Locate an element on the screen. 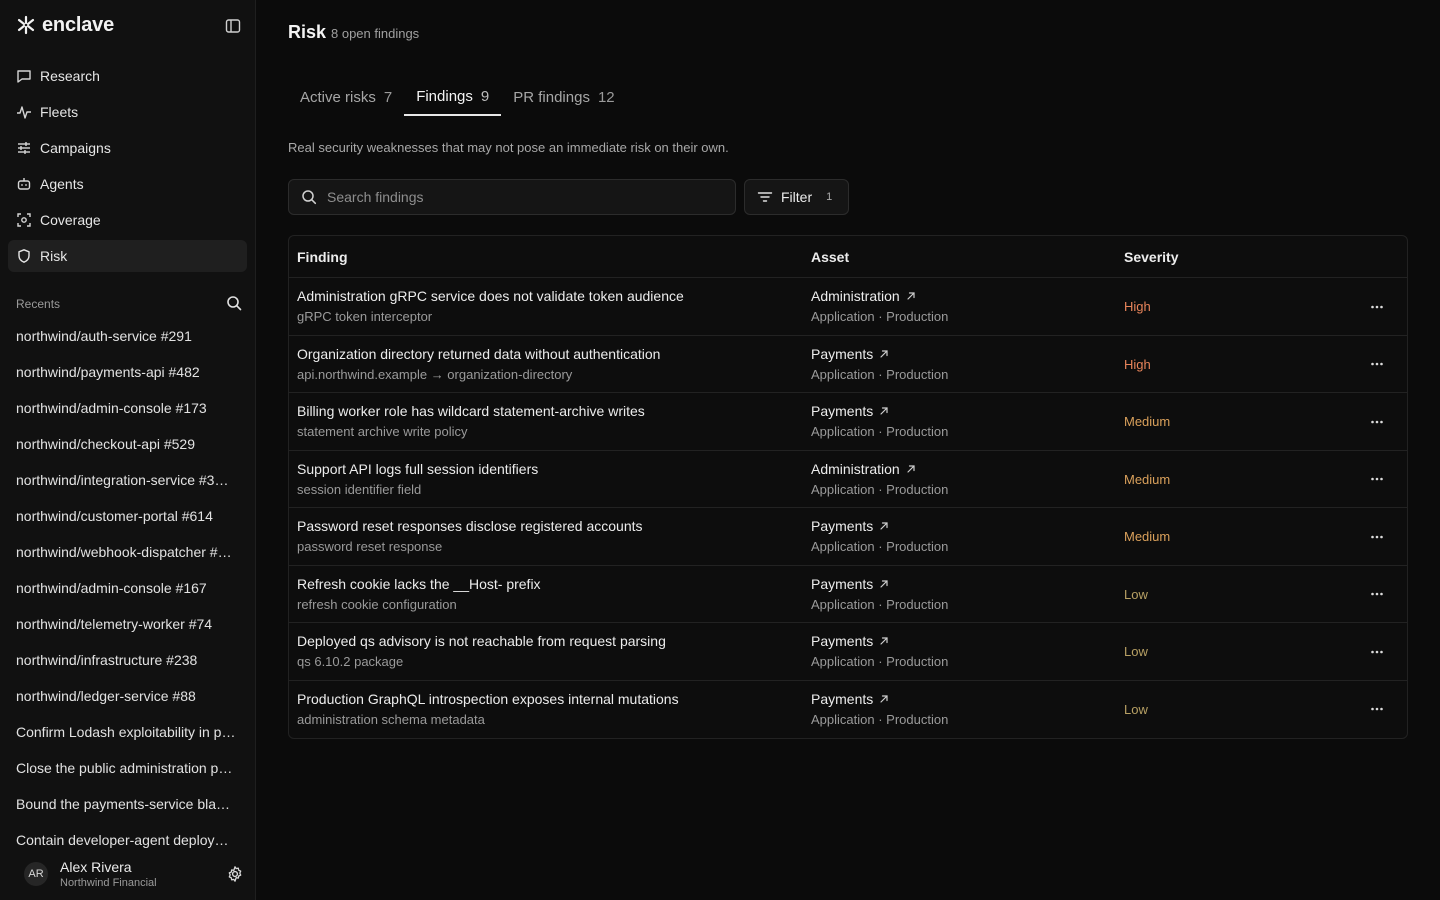 This screenshot has height=900, width=1440. severity-badge: Low is located at coordinates (1136, 651).